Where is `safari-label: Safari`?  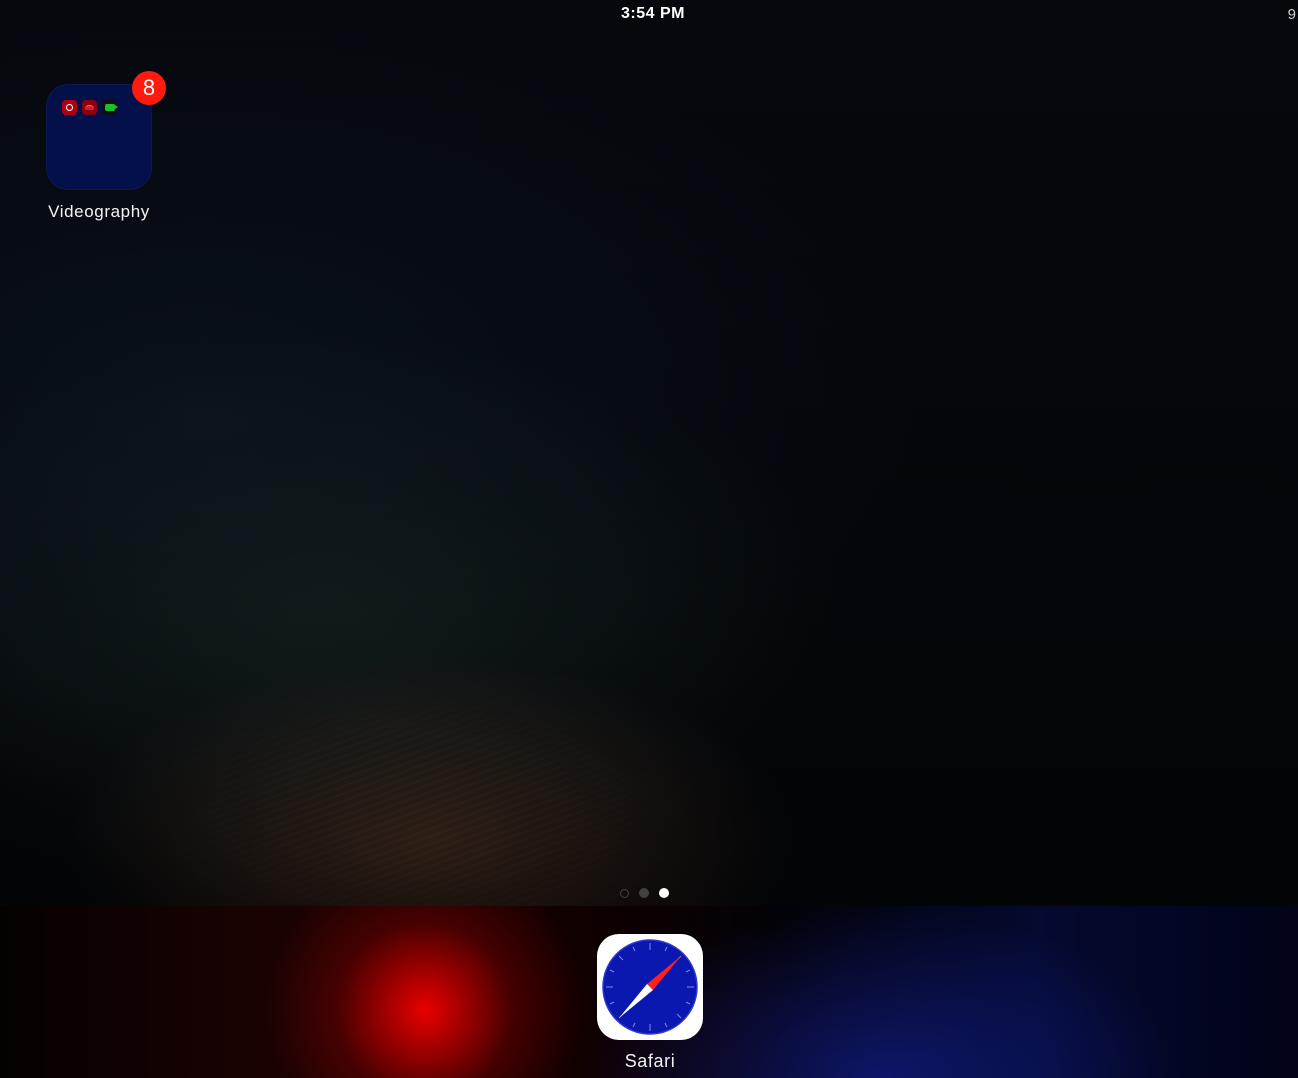
safari-label: Safari is located at coordinates (650, 1061).